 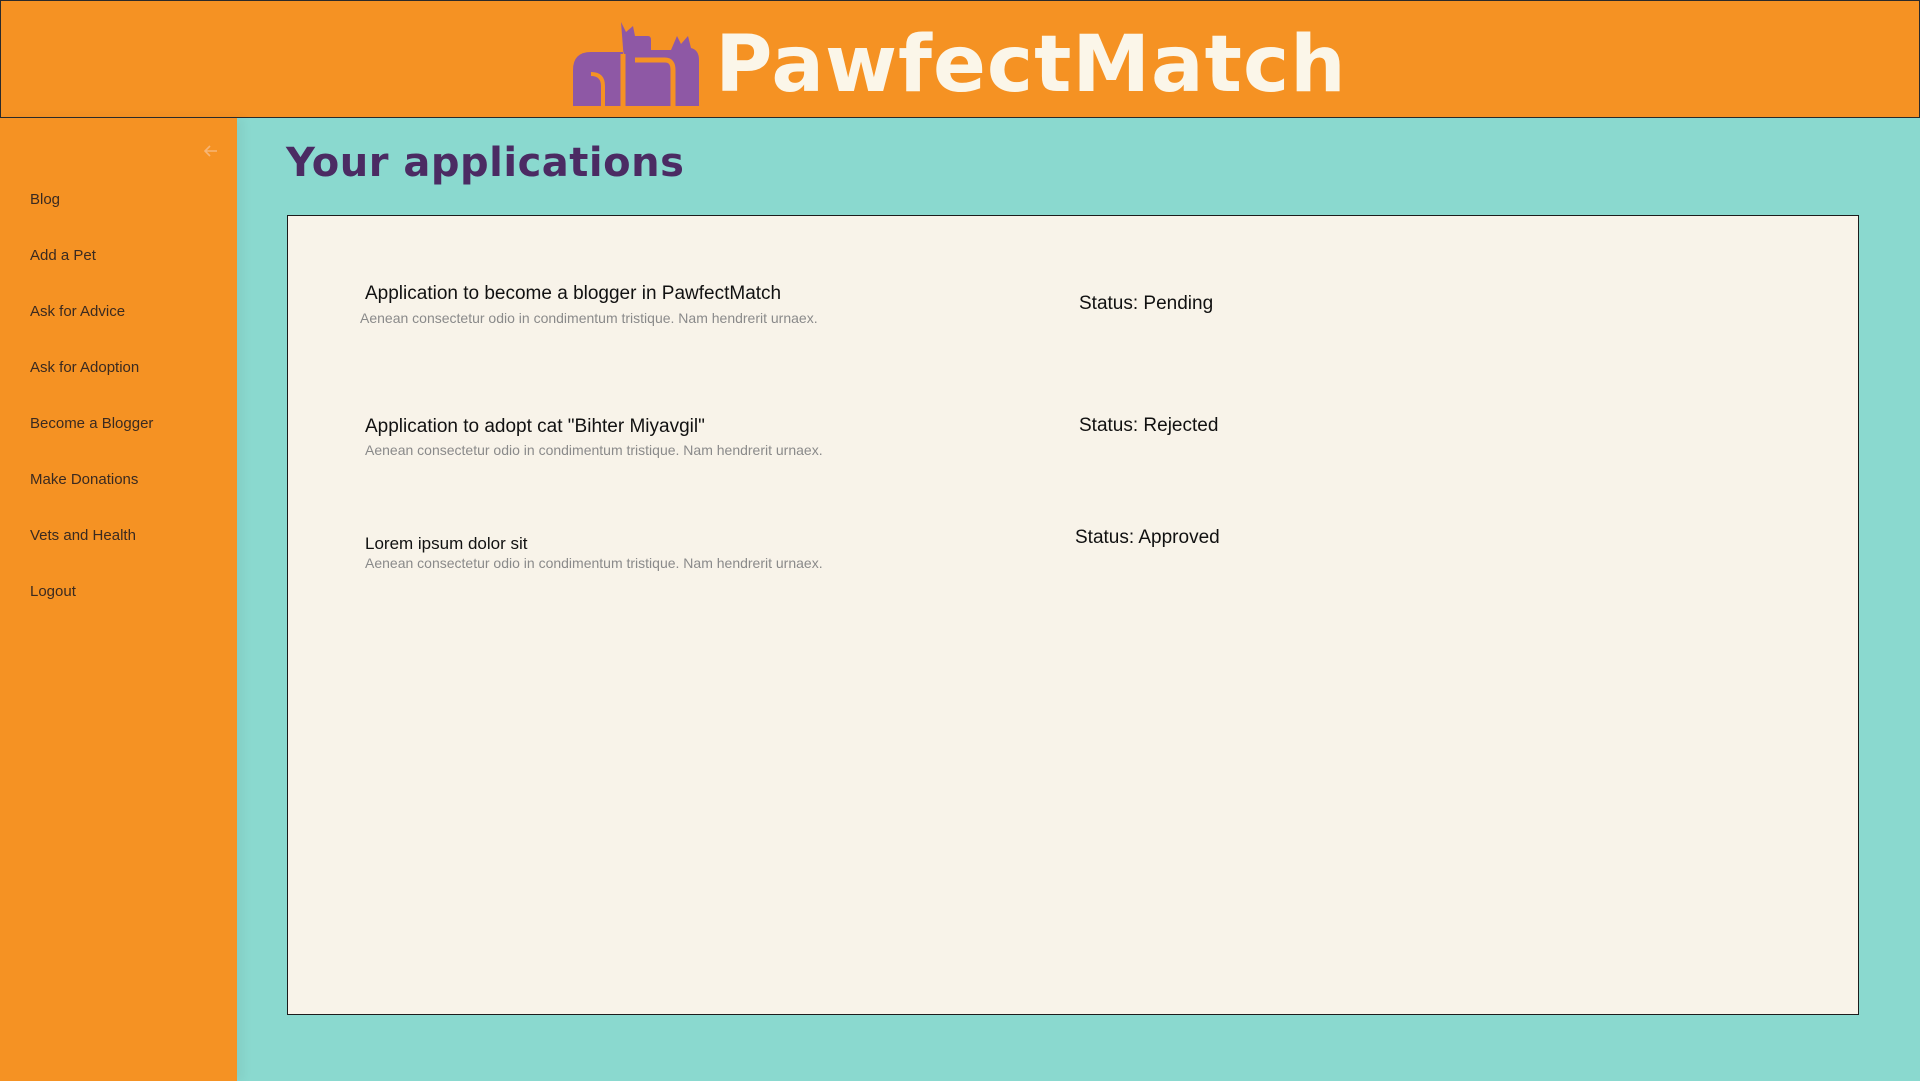 I want to click on status-badge: Status: Pending, so click(x=1146, y=303).